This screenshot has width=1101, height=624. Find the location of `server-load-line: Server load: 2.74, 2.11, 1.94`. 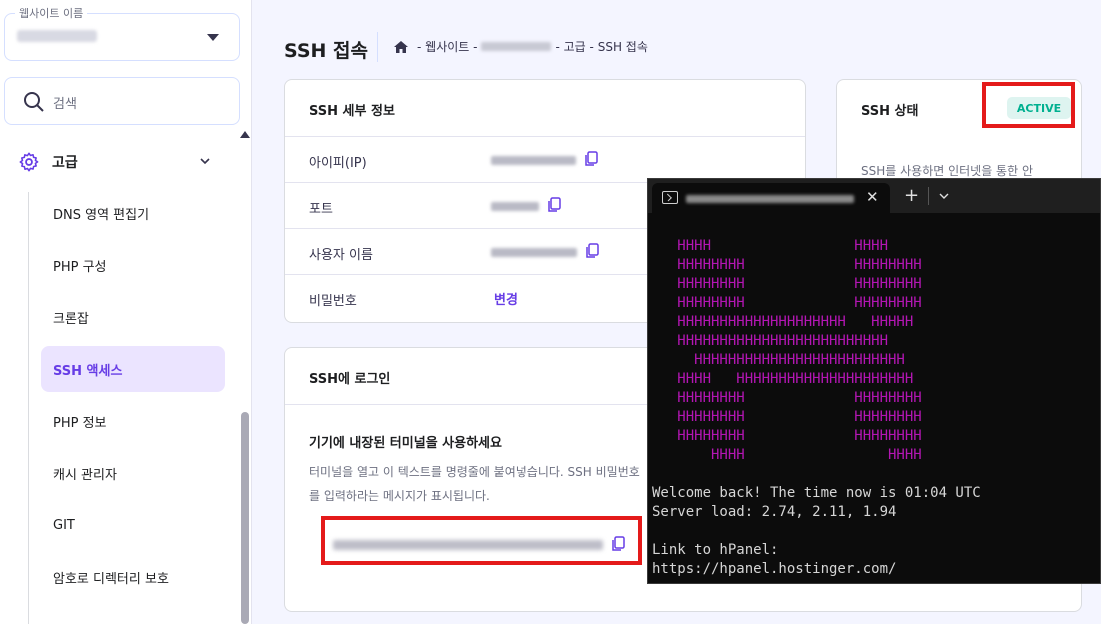

server-load-line: Server load: 2.74, 2.11, 1.94 is located at coordinates (774, 512).